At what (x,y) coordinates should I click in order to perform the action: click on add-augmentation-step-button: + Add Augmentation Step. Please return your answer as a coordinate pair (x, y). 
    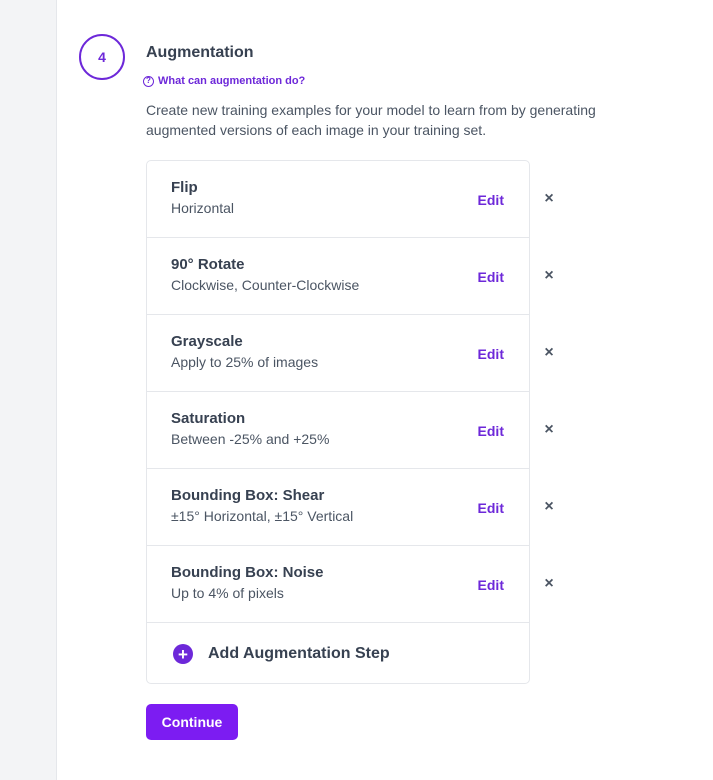
    Looking at the image, I should click on (338, 653).